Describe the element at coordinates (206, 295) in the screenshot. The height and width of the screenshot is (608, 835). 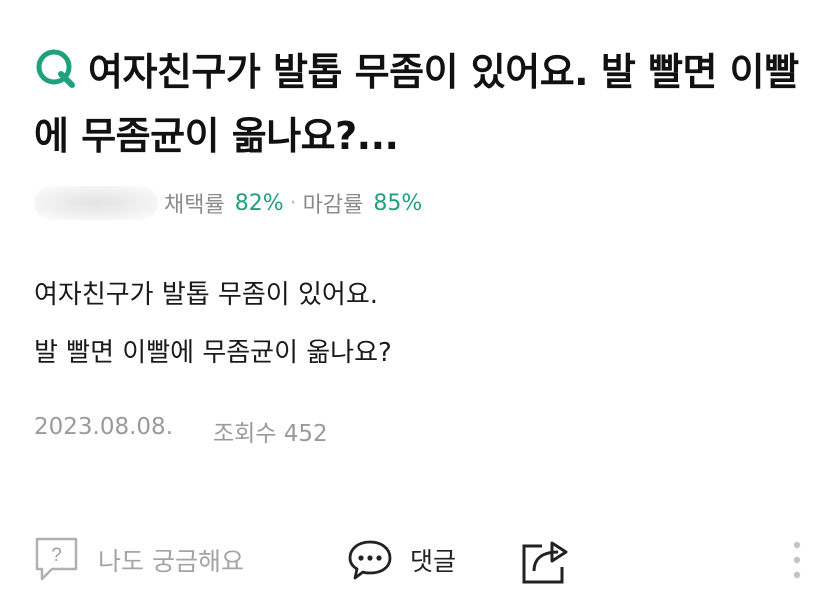
I see `question-body-line: 여자친구가 발톱 무좀이 있어요.` at that location.